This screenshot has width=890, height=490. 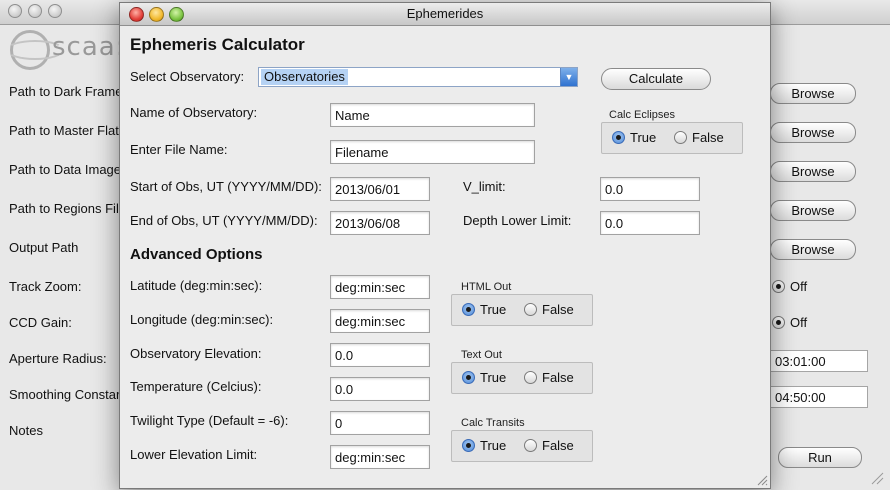 I want to click on logo-text: scaa:, so click(x=89, y=47).